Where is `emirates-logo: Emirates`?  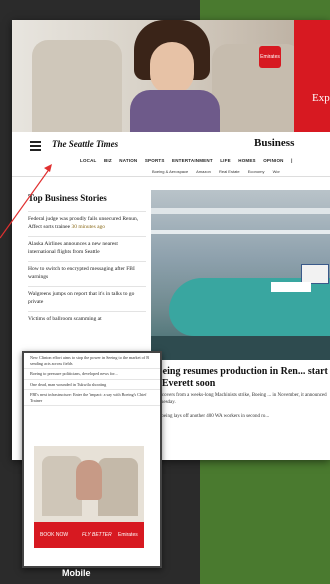 emirates-logo: Emirates is located at coordinates (128, 535).